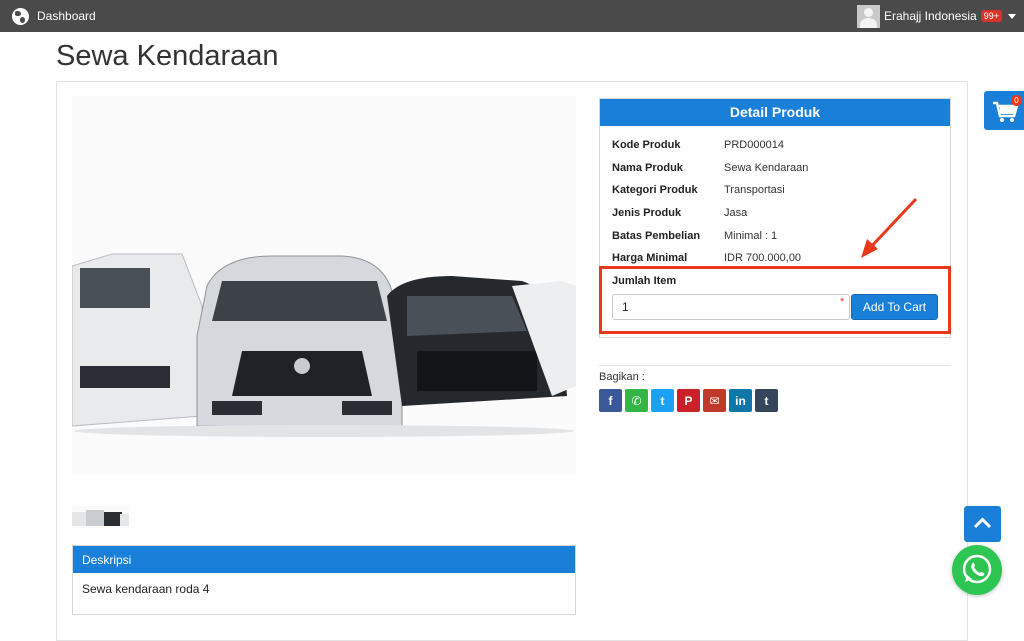 This screenshot has height=641, width=1024. Describe the element at coordinates (324, 559) in the screenshot. I see `description-header: Deskripsi` at that location.